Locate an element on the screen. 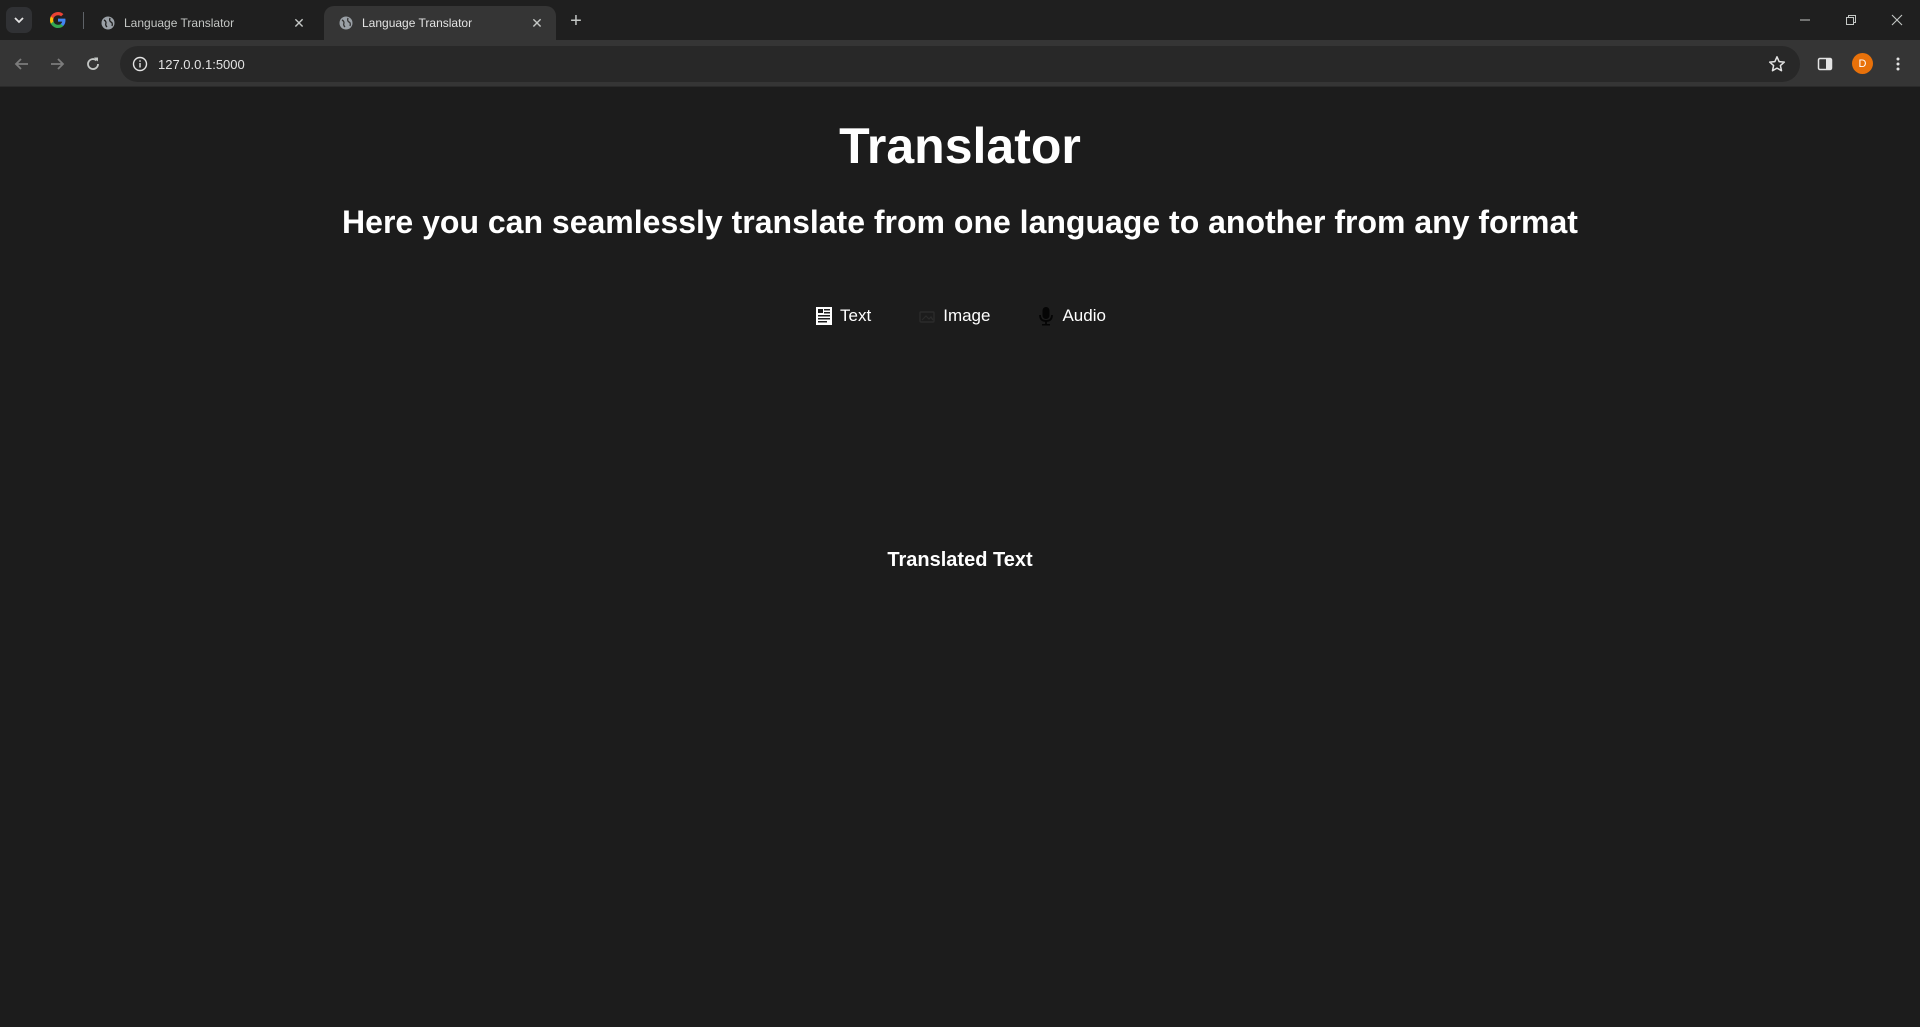 The height and width of the screenshot is (1027, 1920). address-bar: 127.0.0.1:5000 is located at coordinates (960, 64).